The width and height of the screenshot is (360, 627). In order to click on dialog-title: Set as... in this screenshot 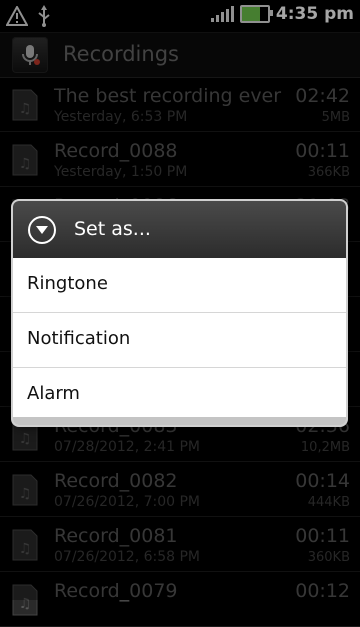, I will do `click(112, 229)`.